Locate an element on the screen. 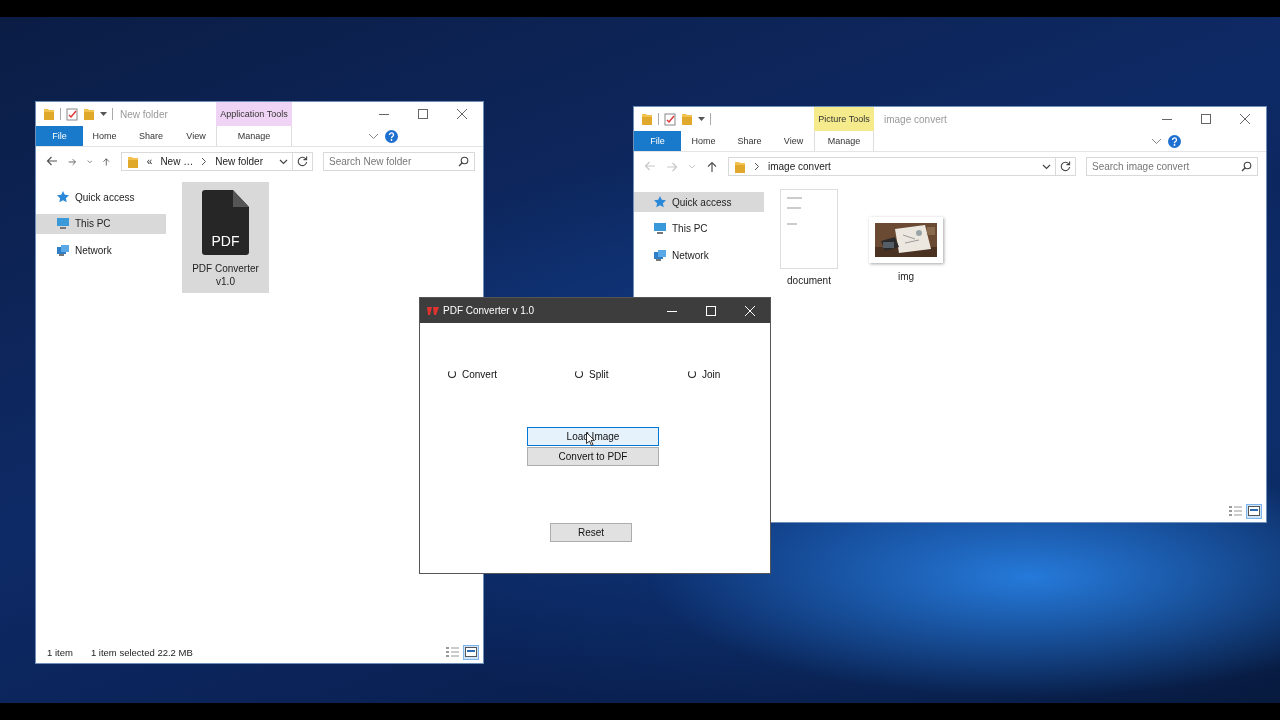 The width and height of the screenshot is (1280, 720). radio-option: Join is located at coordinates (729, 374).